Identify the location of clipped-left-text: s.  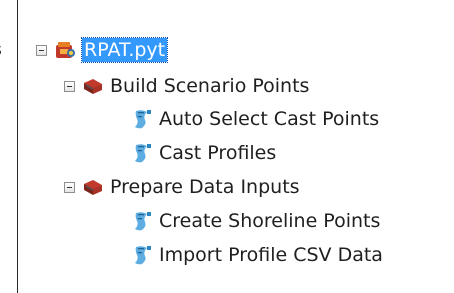
(1, 50).